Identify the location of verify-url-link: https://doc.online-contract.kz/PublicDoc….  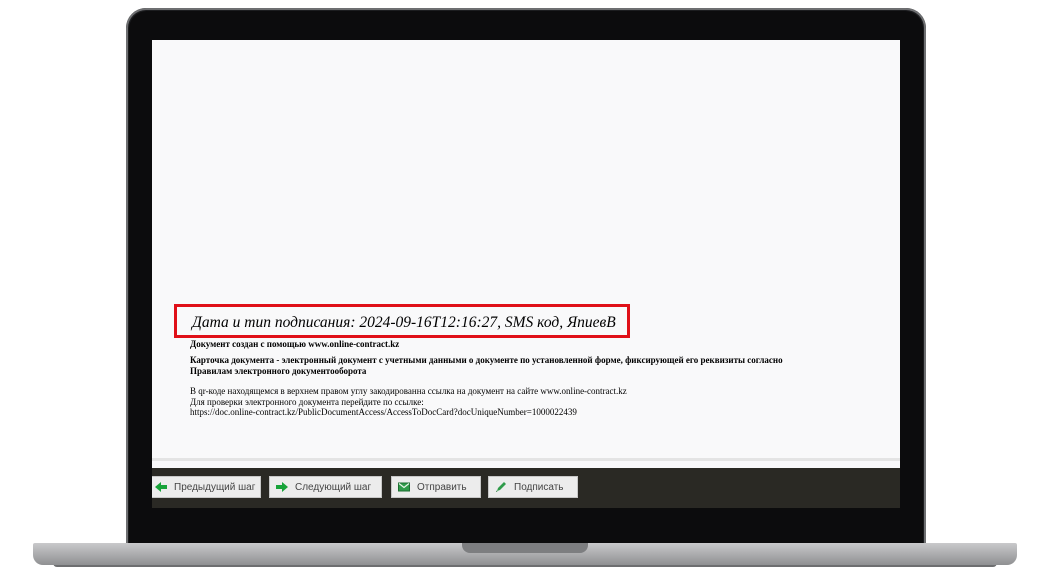
(535, 412).